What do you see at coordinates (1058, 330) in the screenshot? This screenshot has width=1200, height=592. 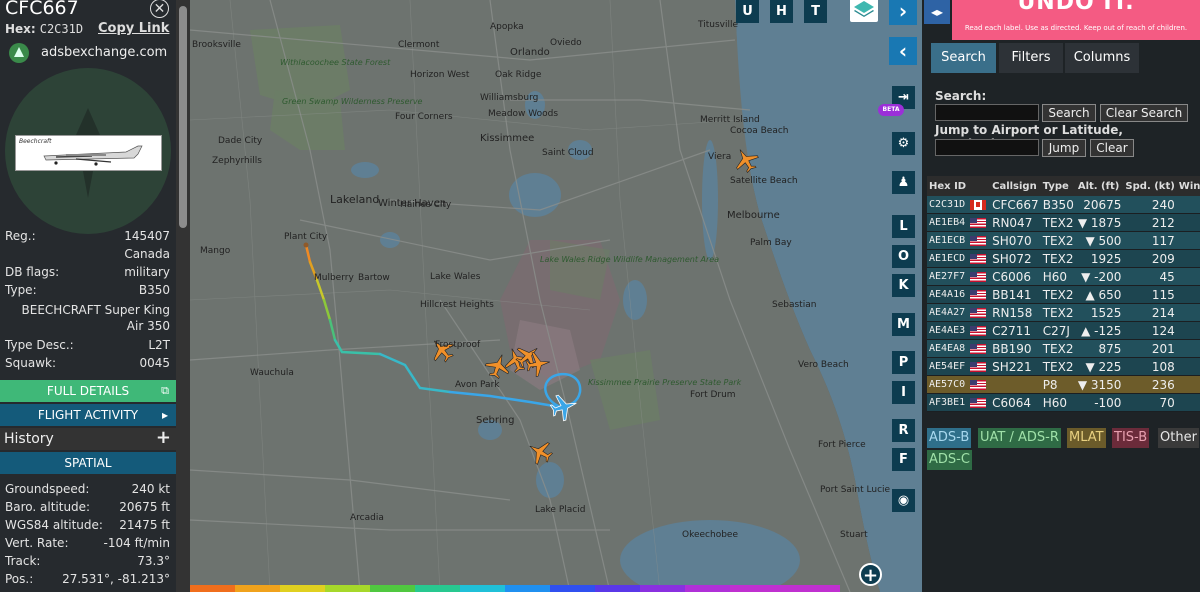 I see `type-cell: C27J` at bounding box center [1058, 330].